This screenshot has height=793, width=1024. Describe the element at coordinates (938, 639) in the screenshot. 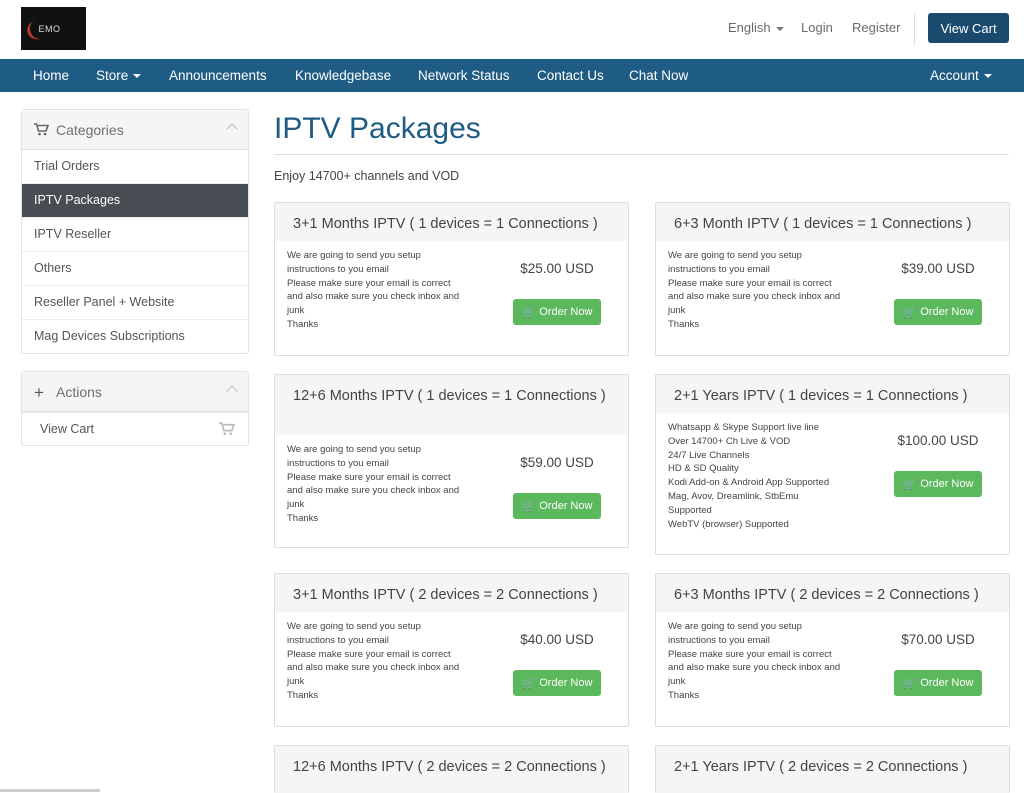

I see `product-price: $70.00 USD` at that location.